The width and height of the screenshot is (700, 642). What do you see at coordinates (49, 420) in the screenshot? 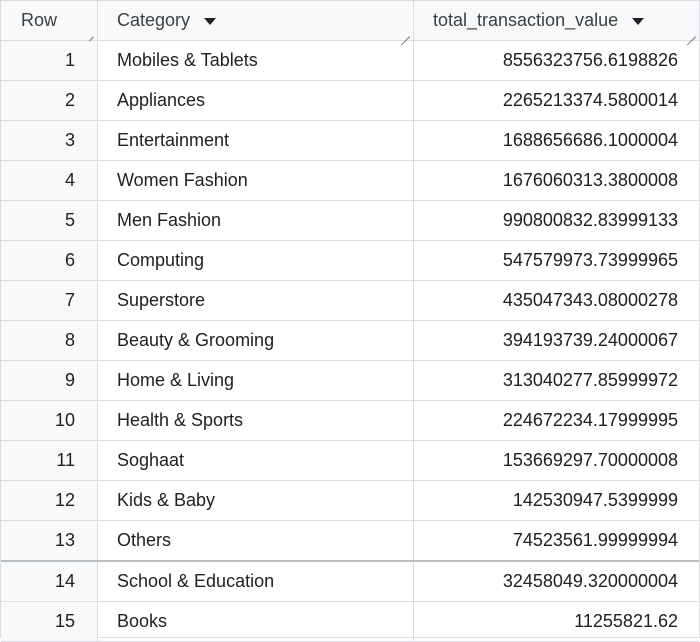
I see `row-number: 10` at bounding box center [49, 420].